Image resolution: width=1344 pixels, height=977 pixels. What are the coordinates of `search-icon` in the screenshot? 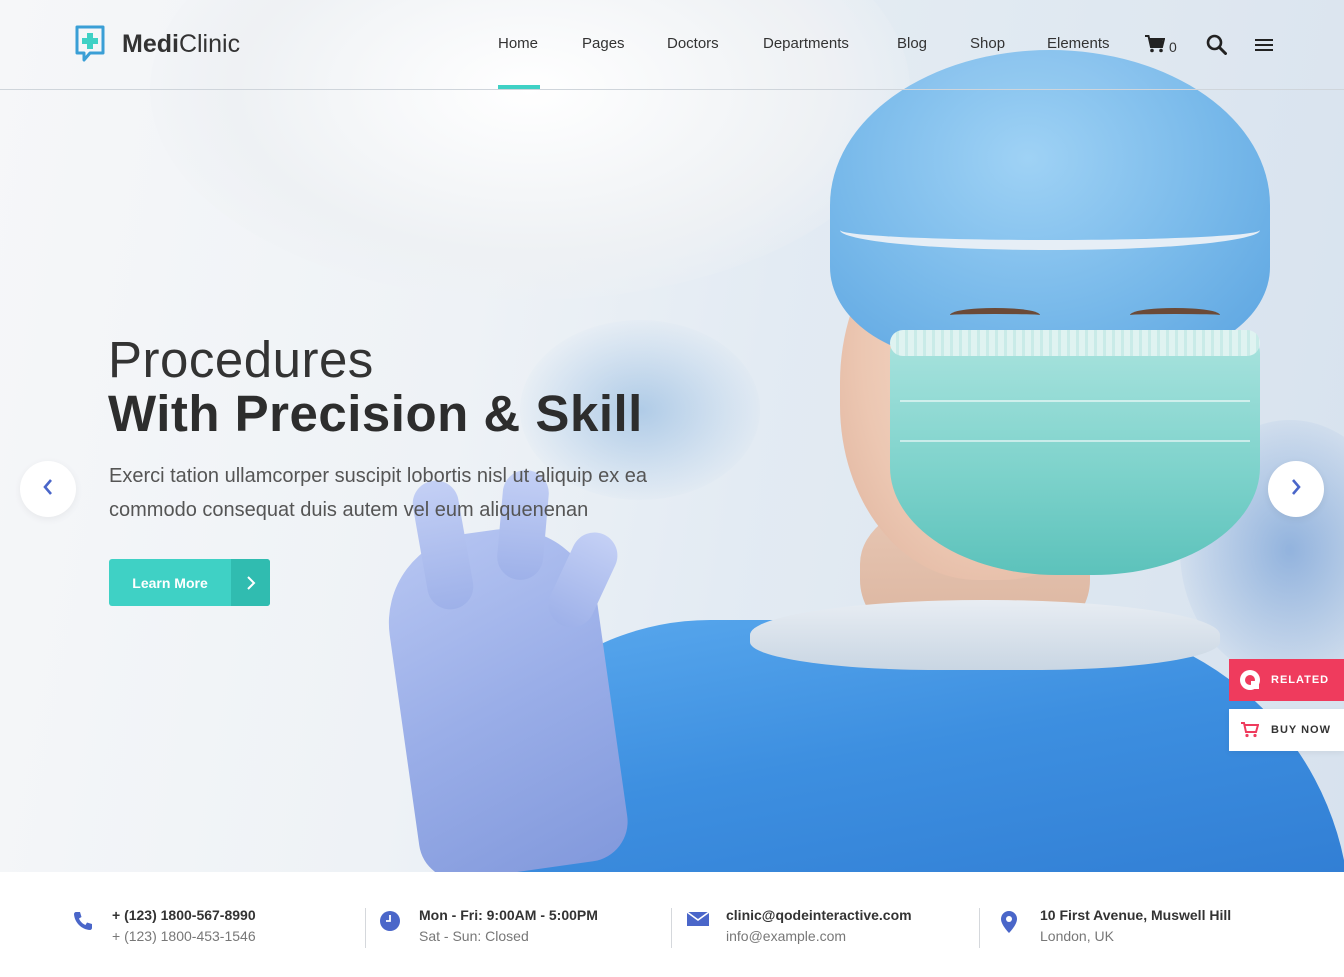 It's located at (1216, 46).